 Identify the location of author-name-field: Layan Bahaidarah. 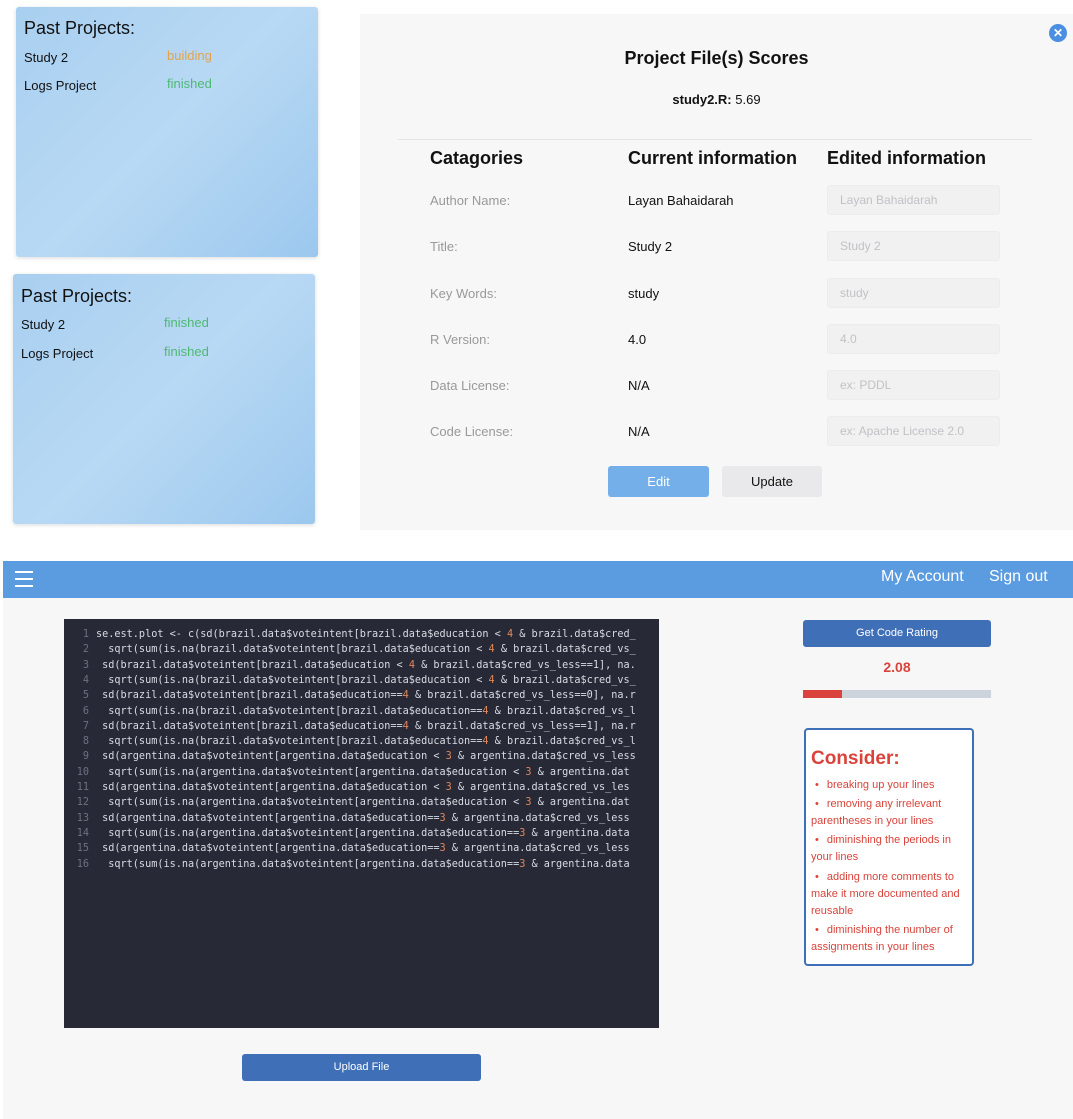
(913, 200).